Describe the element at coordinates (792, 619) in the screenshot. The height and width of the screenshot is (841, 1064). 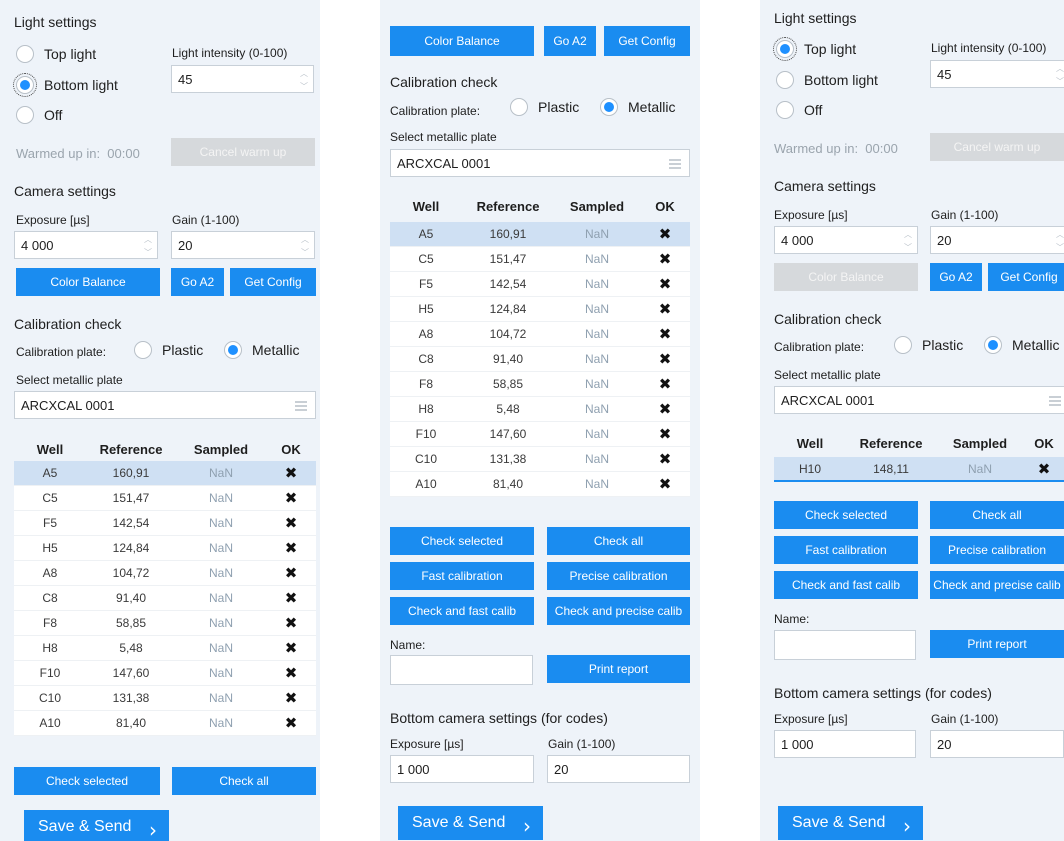
I see `name-label: Name:` at that location.